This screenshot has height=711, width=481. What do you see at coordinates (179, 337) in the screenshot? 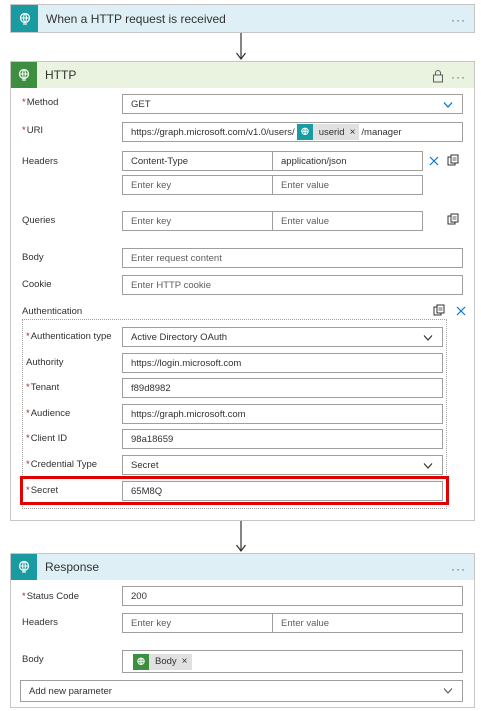
I see `auth-type-value: Active Directory OAuth` at bounding box center [179, 337].